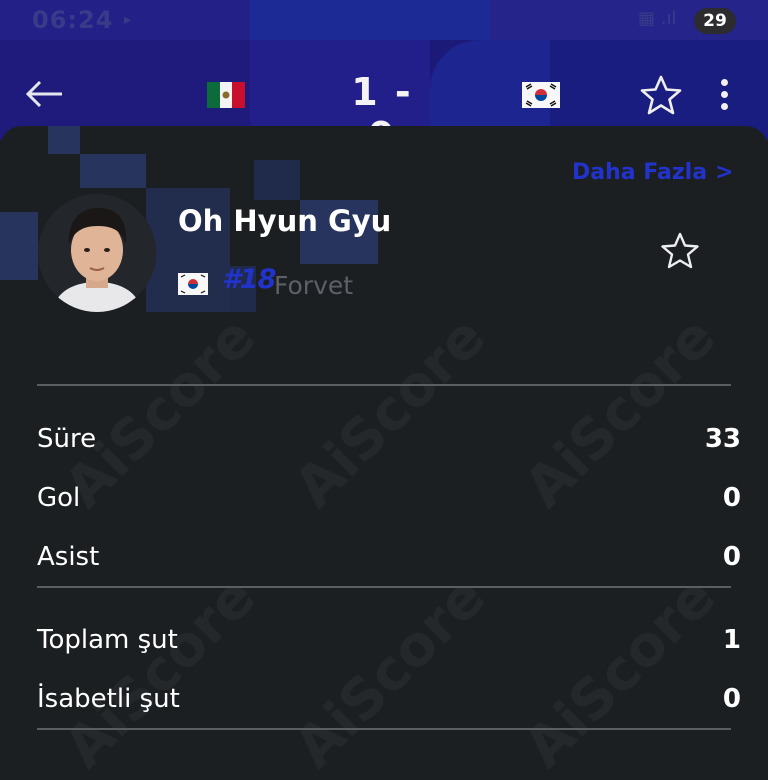  I want to click on more-details-link: Daha Fazla >, so click(653, 172).